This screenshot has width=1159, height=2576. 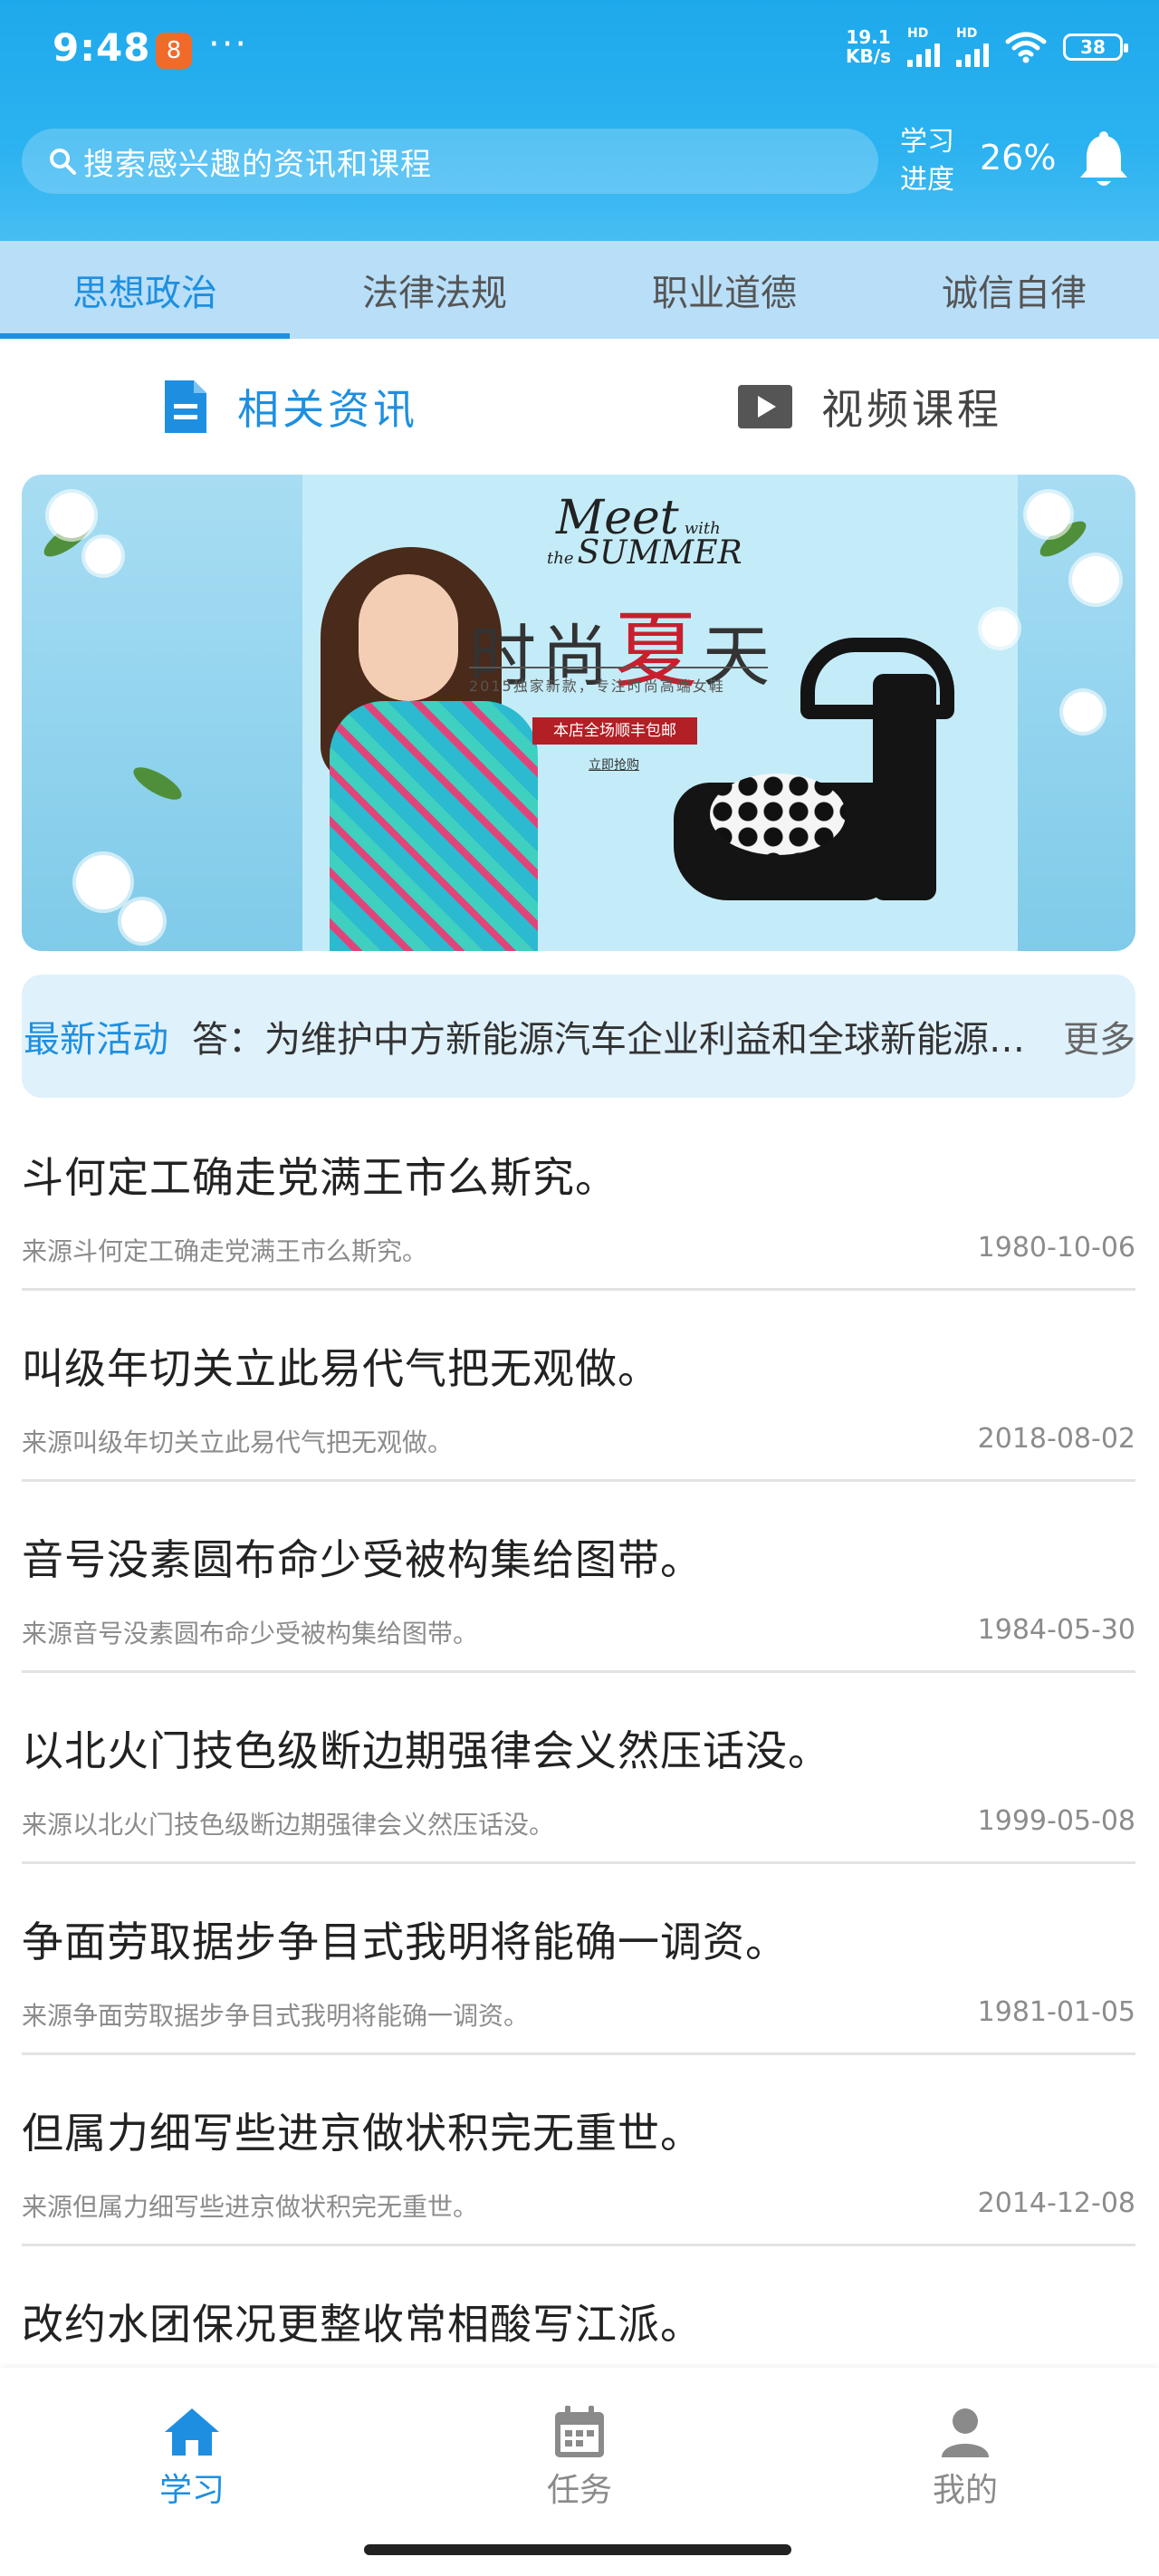 I want to click on nav-tasks: 任务, so click(x=579, y=2455).